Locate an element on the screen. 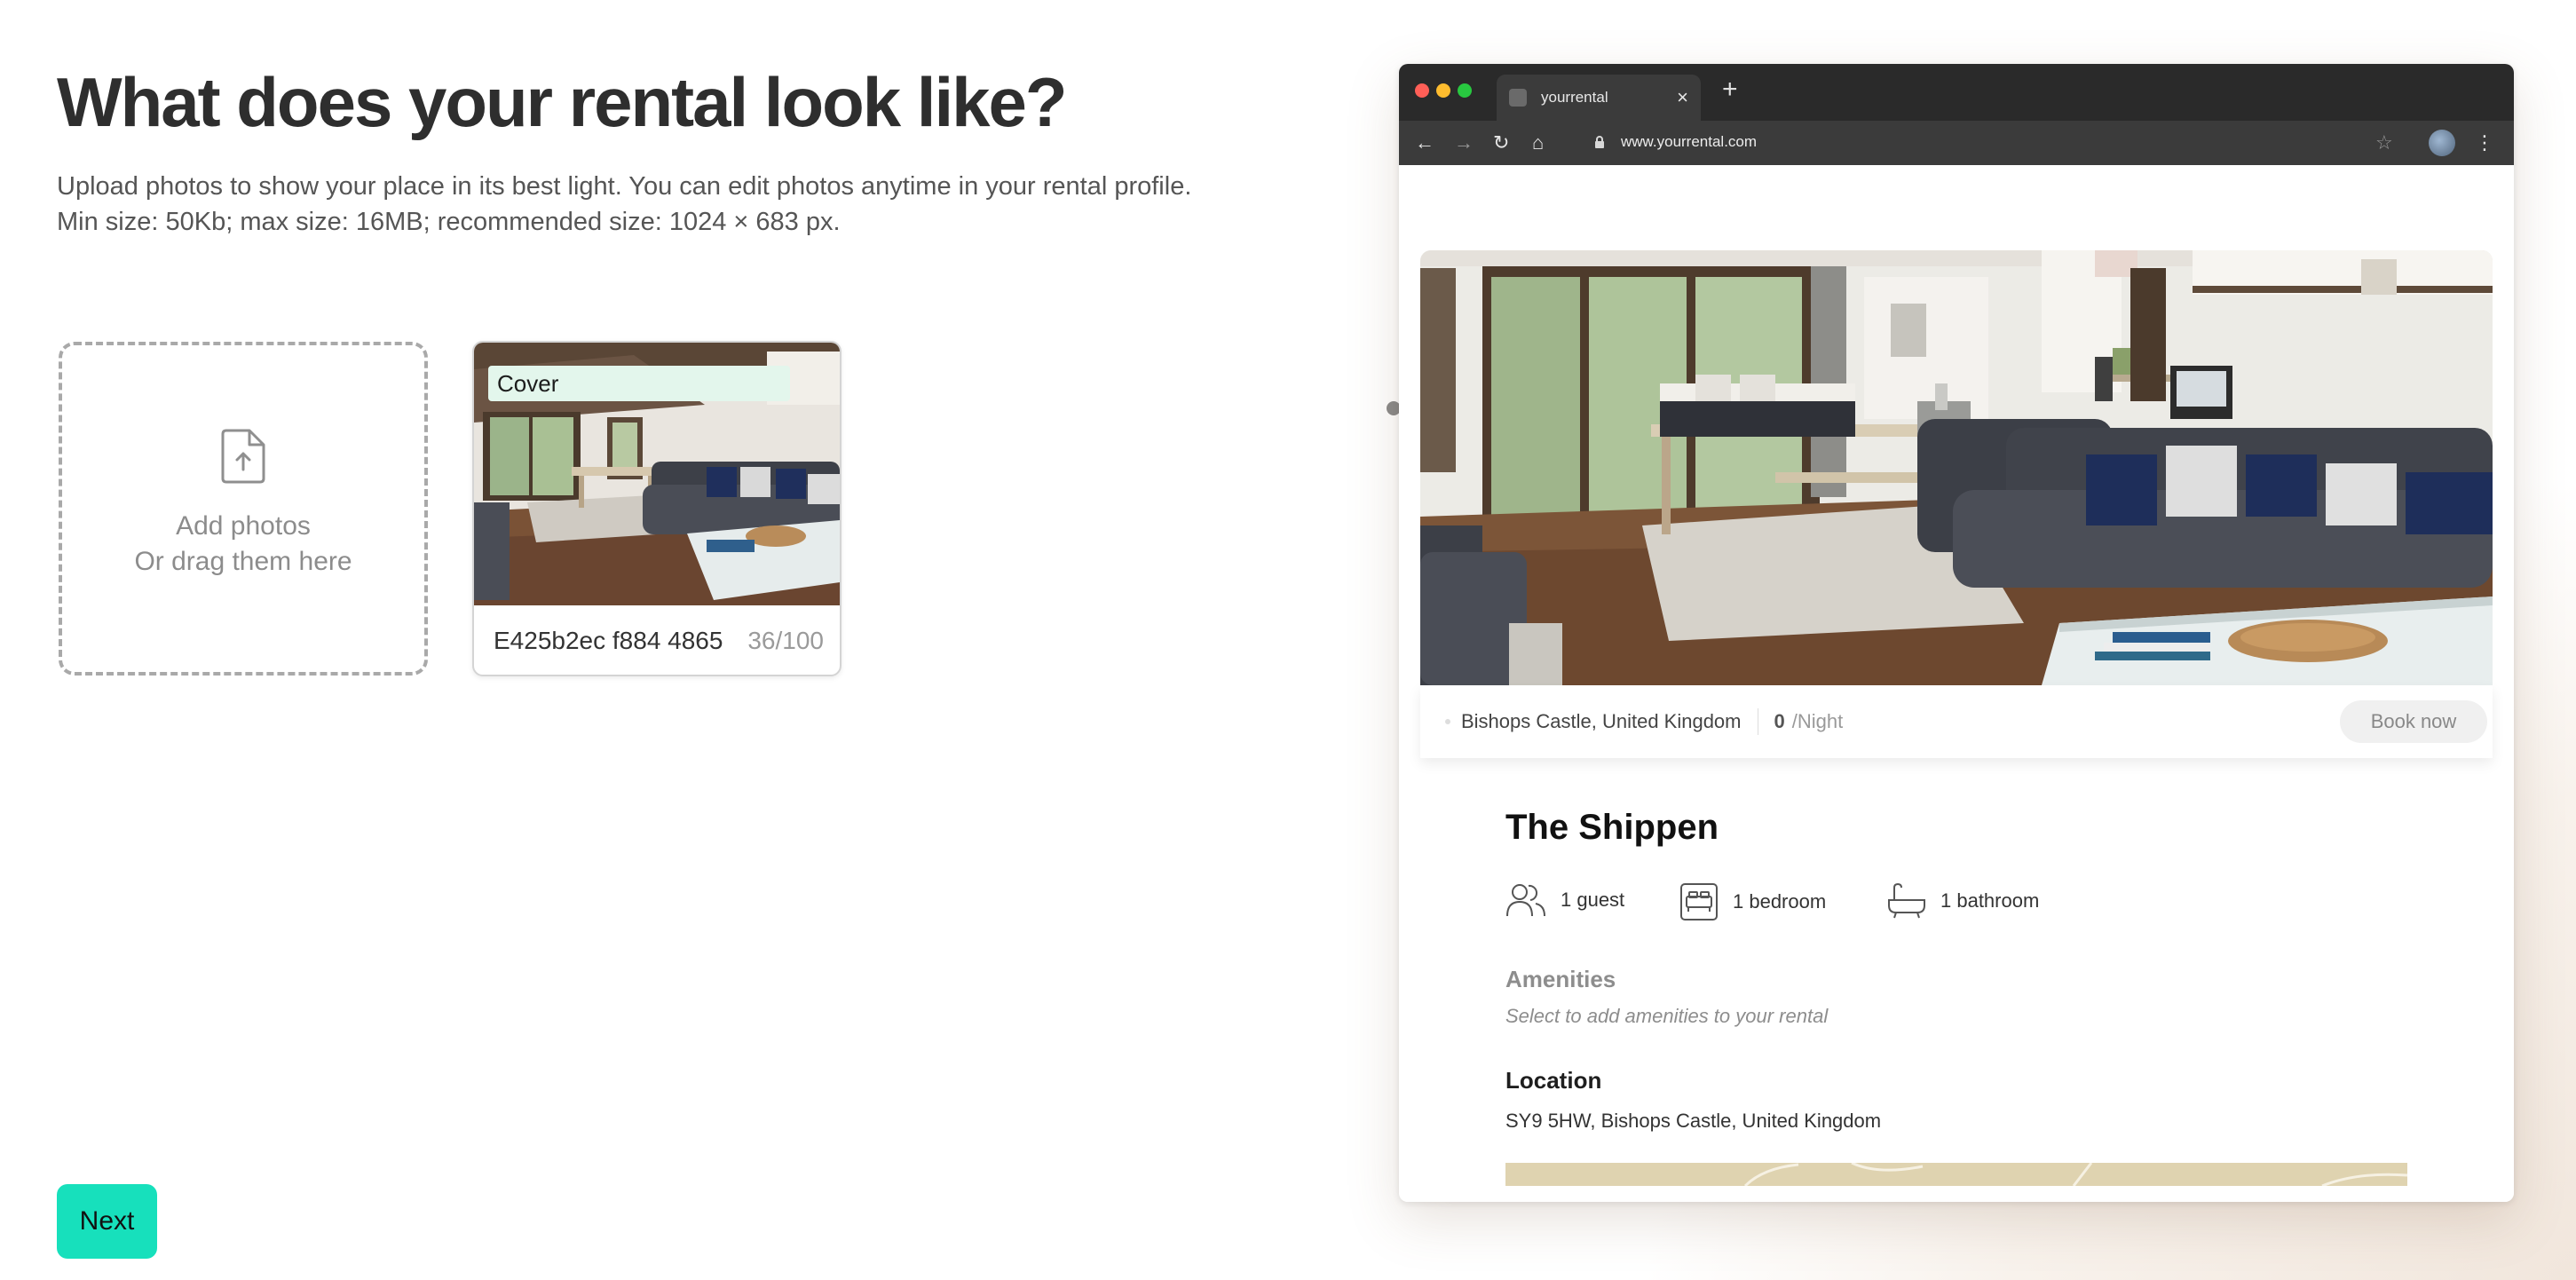 The height and width of the screenshot is (1280, 2576). tab-close-icon: × is located at coordinates (1682, 97).